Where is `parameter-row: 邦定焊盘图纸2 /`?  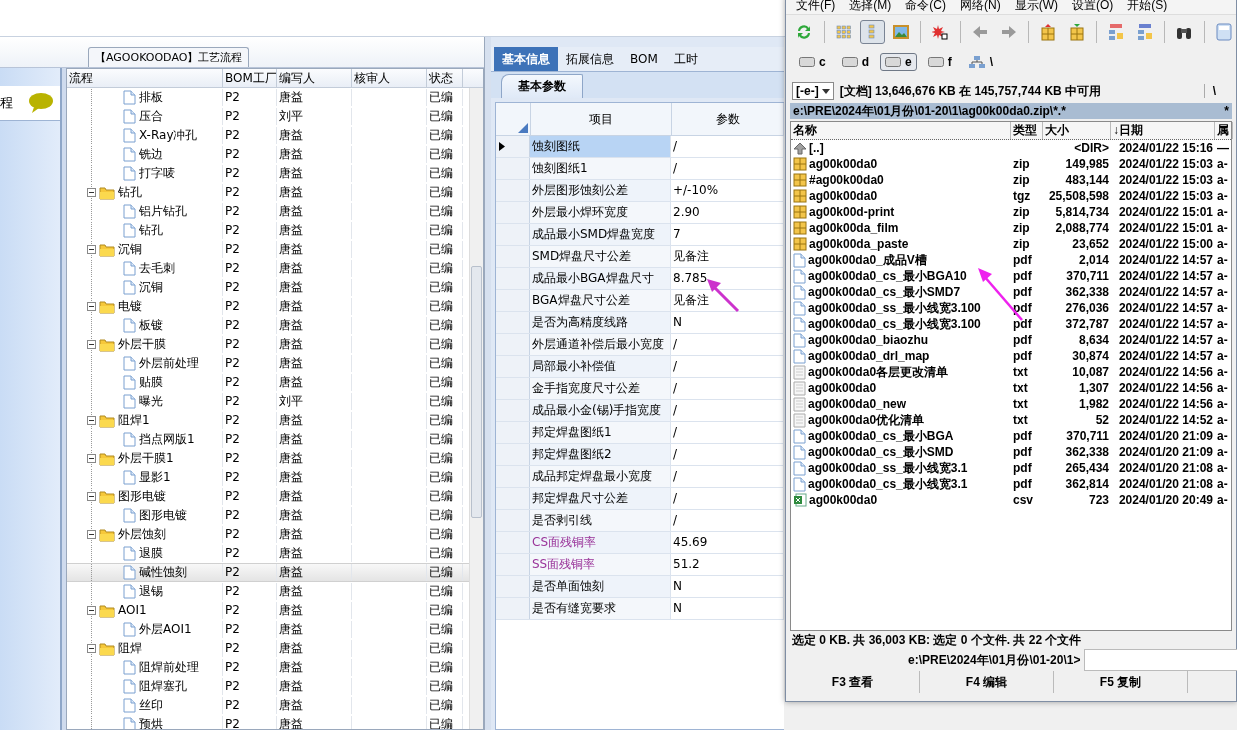 parameter-row: 邦定焊盘图纸2 / is located at coordinates (640, 455).